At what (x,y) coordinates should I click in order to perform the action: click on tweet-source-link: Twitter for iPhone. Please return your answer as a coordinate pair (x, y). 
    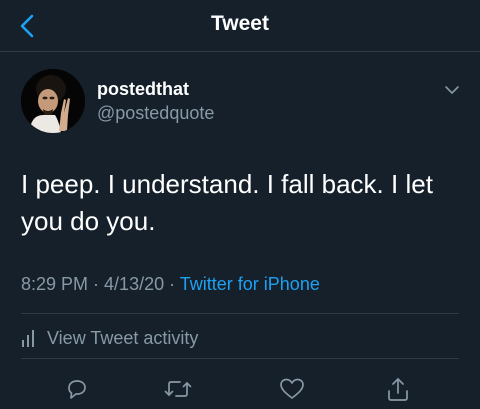
    Looking at the image, I should click on (250, 284).